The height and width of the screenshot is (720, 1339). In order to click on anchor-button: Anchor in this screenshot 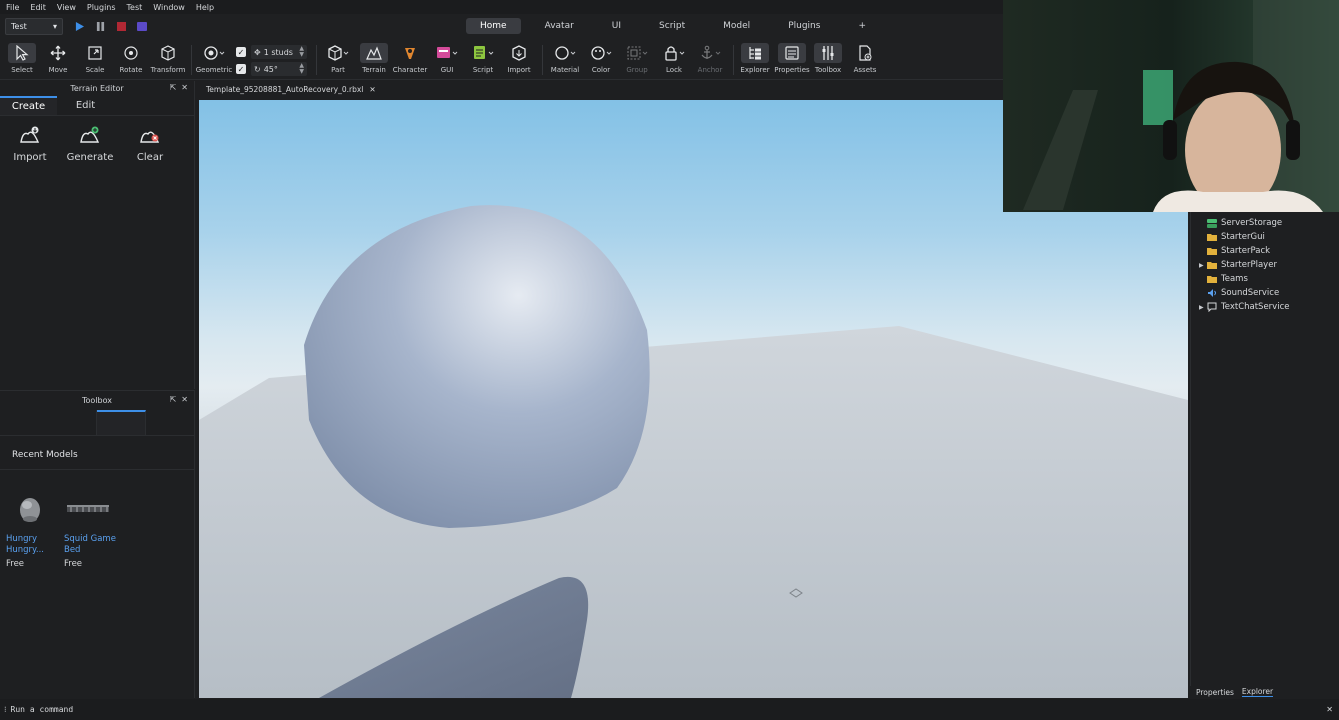, I will do `click(710, 58)`.